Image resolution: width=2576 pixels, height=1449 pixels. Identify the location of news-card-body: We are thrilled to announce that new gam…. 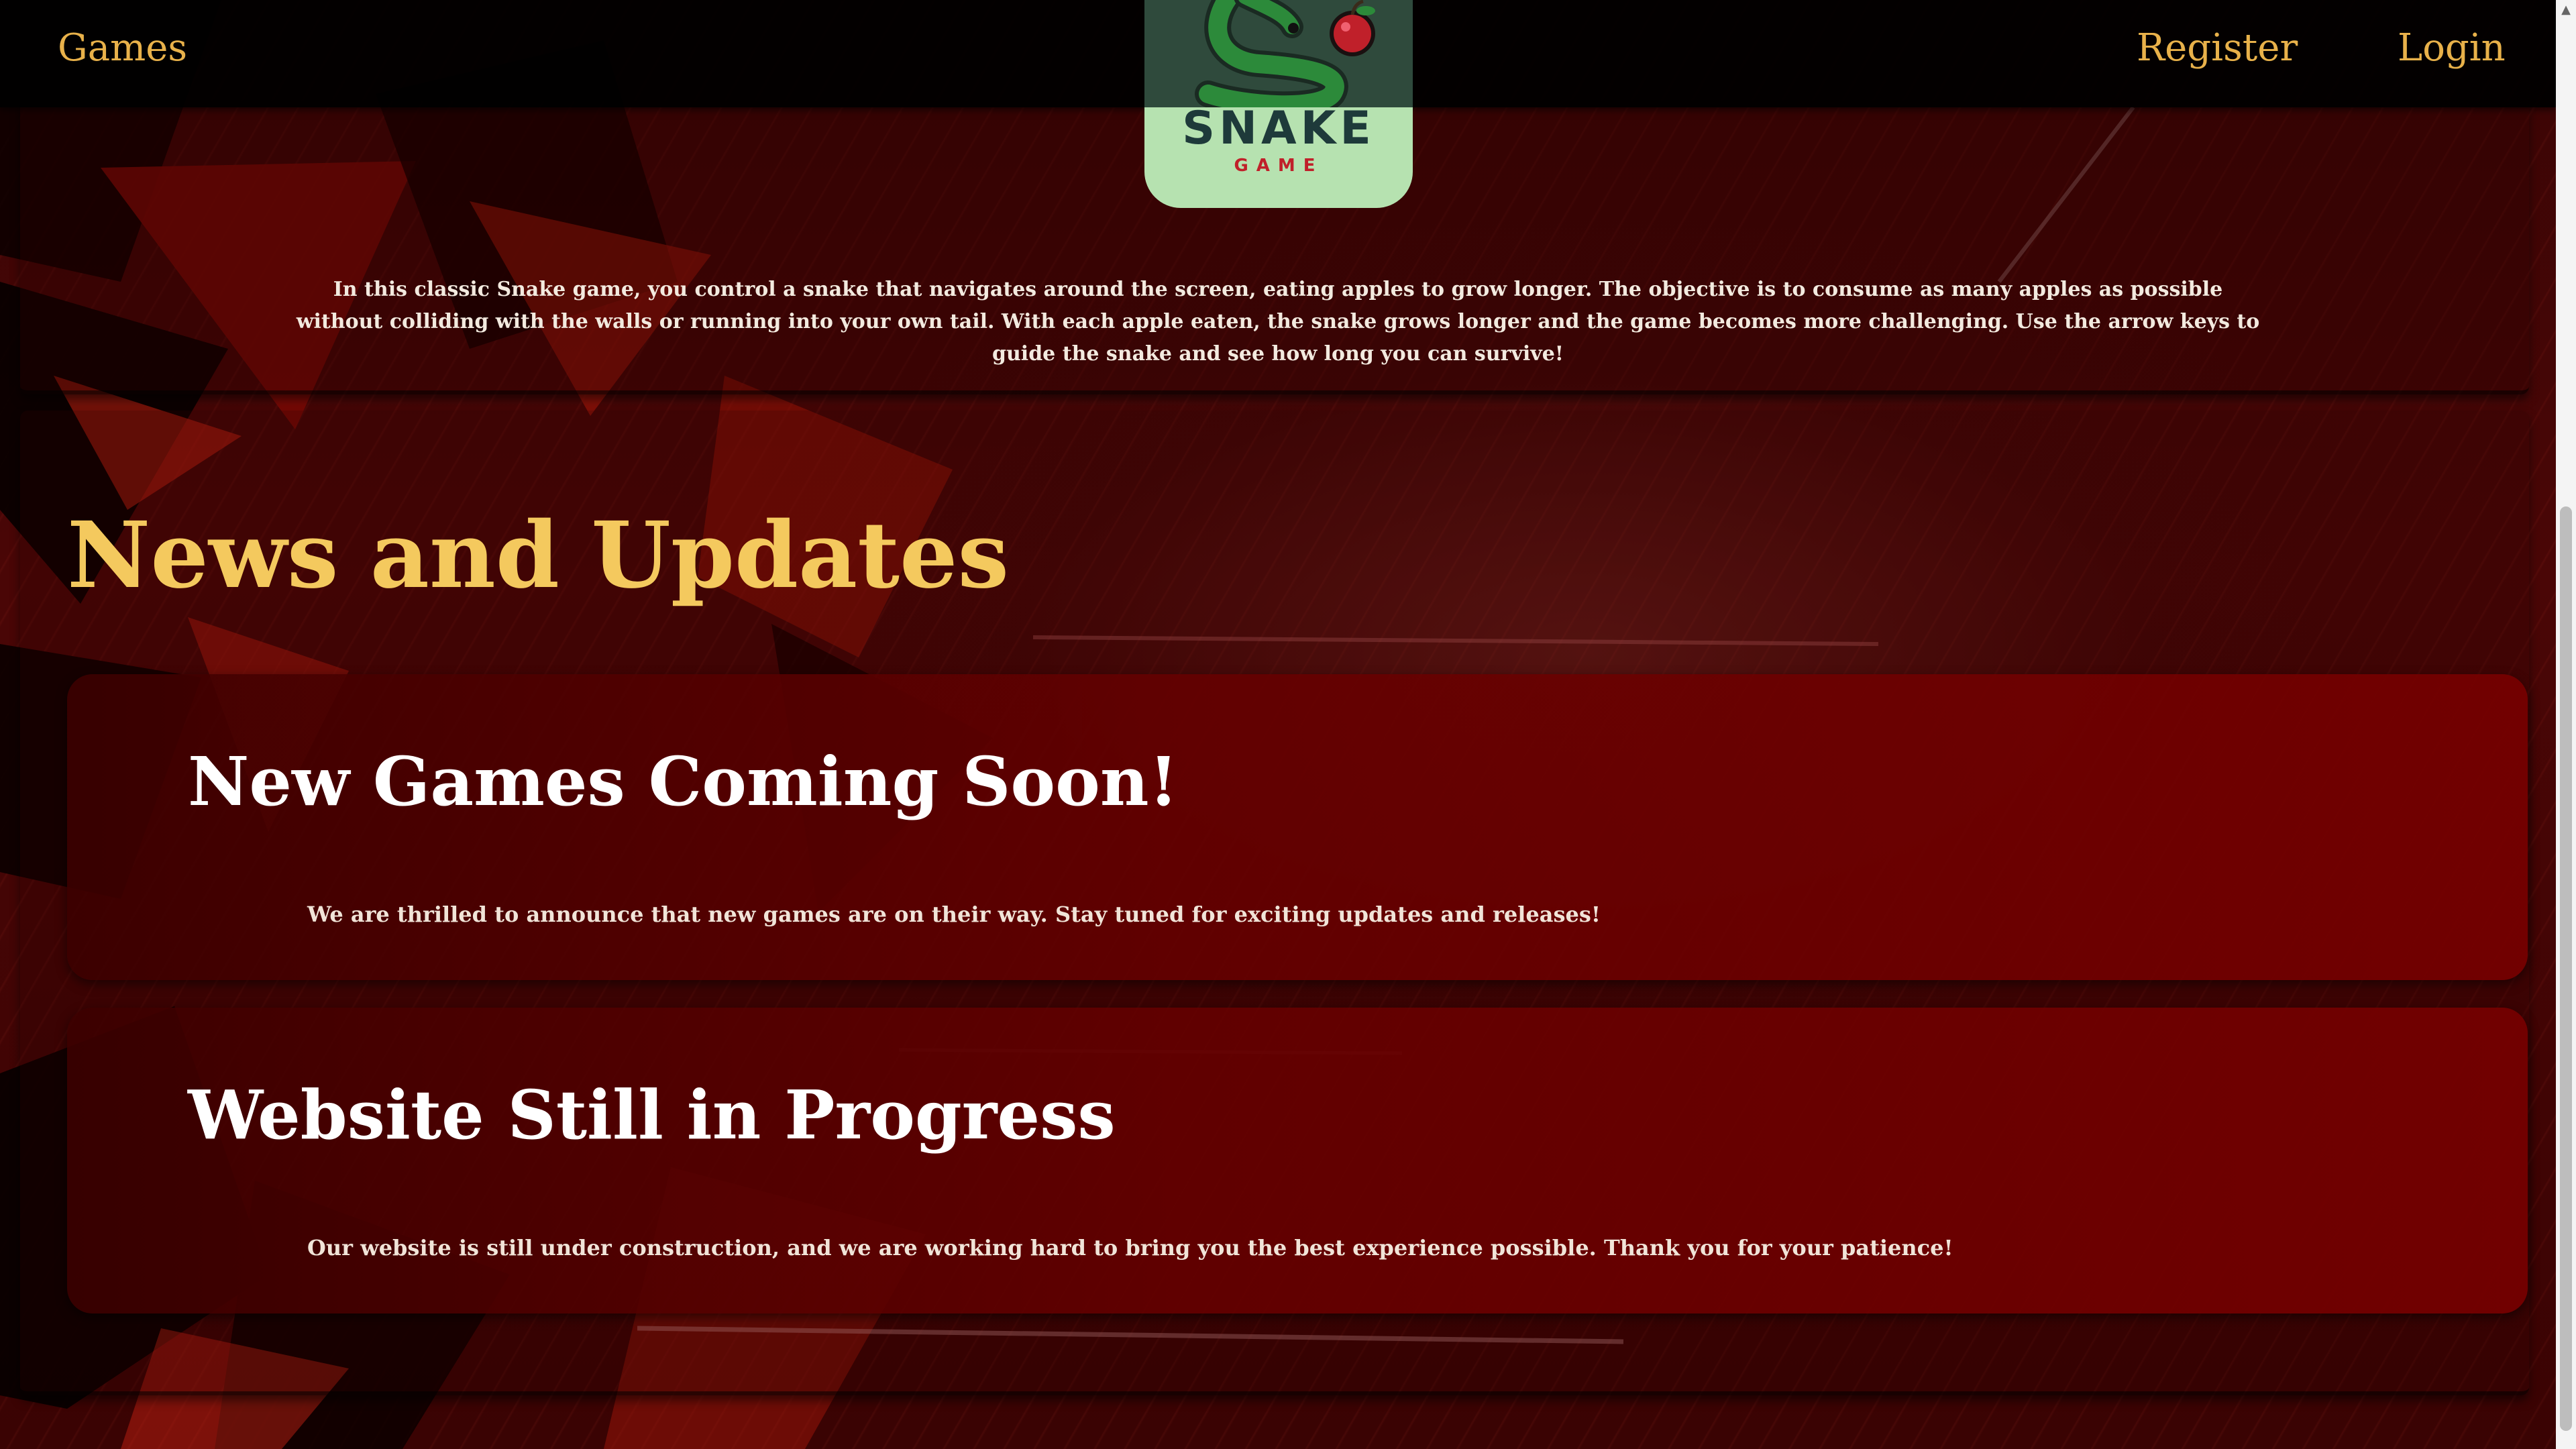
(954, 914).